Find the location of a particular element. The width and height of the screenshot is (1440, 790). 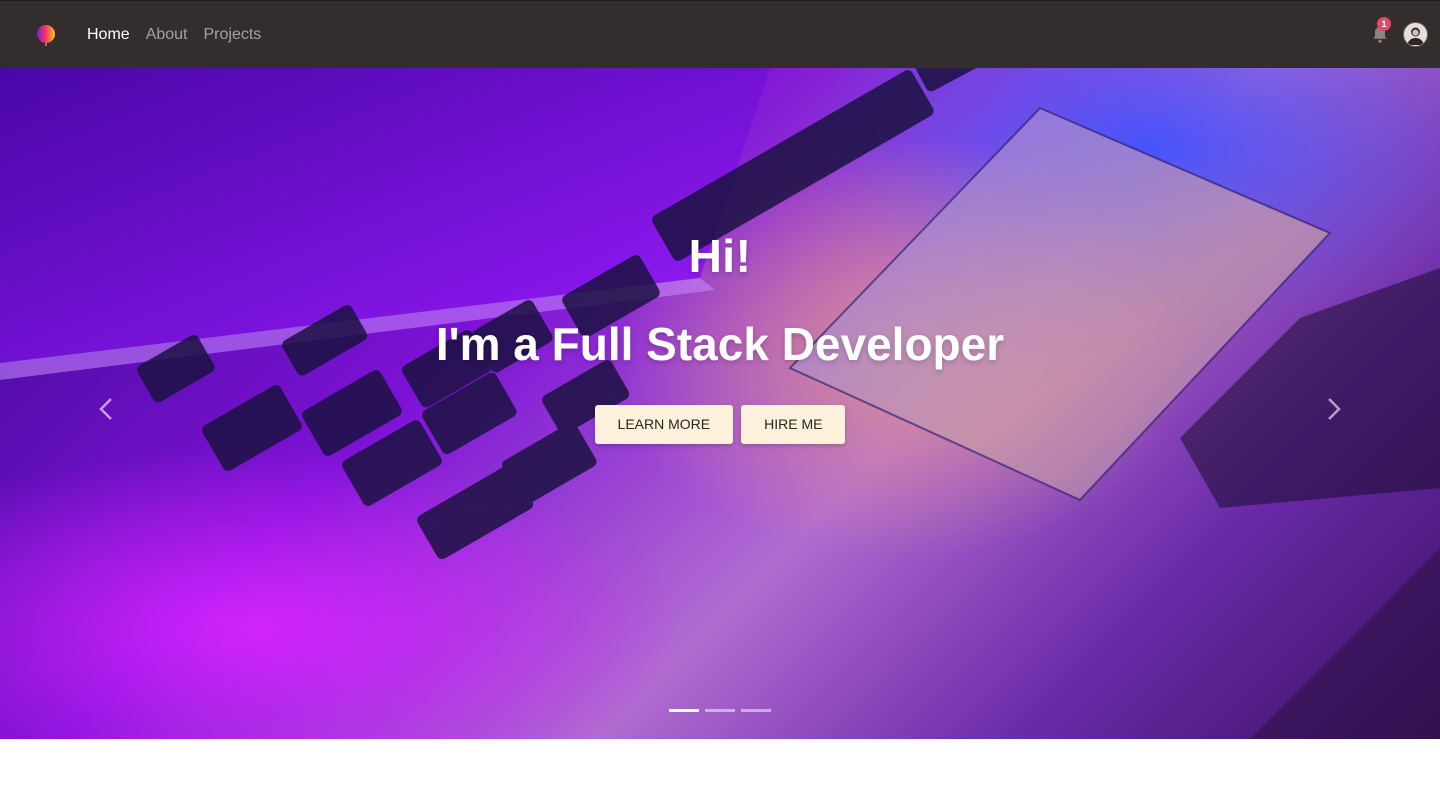

hire-me-button: HIRE ME is located at coordinates (793, 424).